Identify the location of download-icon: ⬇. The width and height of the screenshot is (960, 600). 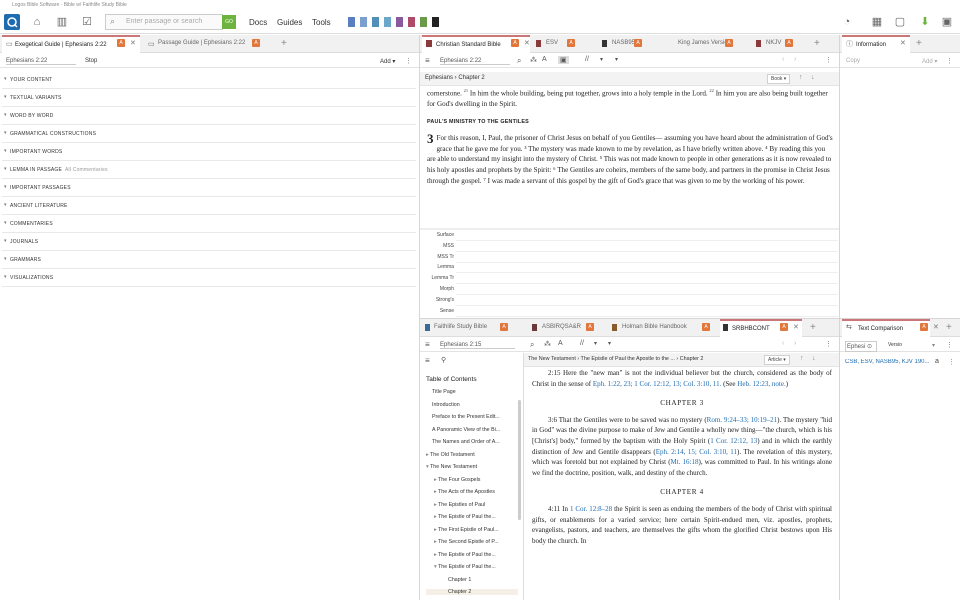
(925, 22).